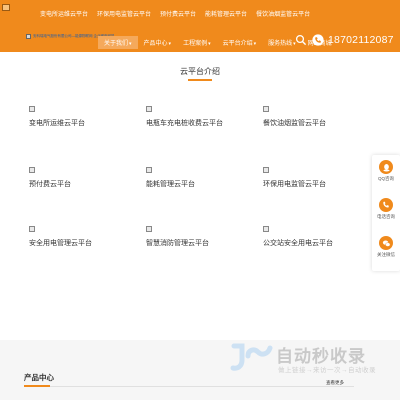 The width and height of the screenshot is (400, 400). What do you see at coordinates (57, 123) in the screenshot?
I see `platform-label: 变电所运维云平台` at bounding box center [57, 123].